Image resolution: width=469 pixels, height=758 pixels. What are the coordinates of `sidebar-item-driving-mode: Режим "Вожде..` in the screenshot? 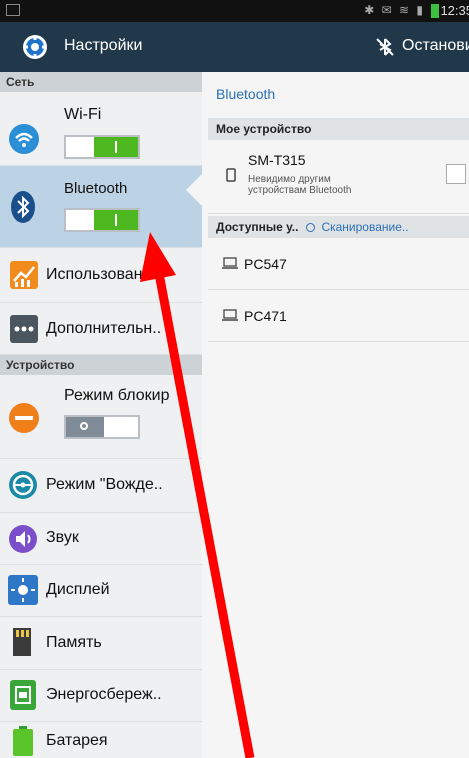 It's located at (101, 486).